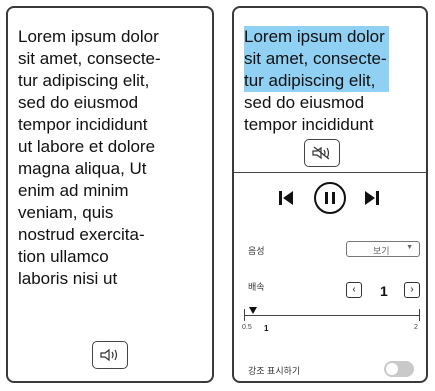 The width and height of the screenshot is (435, 391). Describe the element at coordinates (66, 212) in the screenshot. I see `text-line: veniam, quis` at that location.